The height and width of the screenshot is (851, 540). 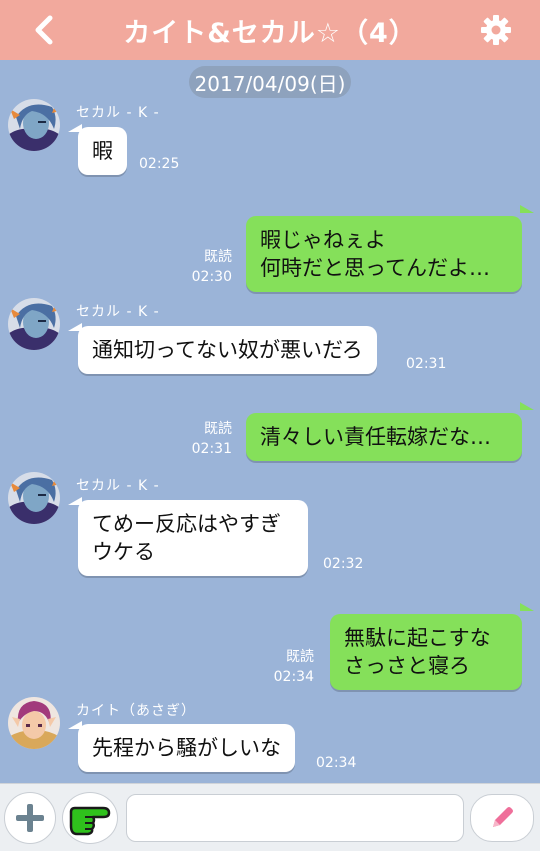 I want to click on plus-icon, so click(x=30, y=818).